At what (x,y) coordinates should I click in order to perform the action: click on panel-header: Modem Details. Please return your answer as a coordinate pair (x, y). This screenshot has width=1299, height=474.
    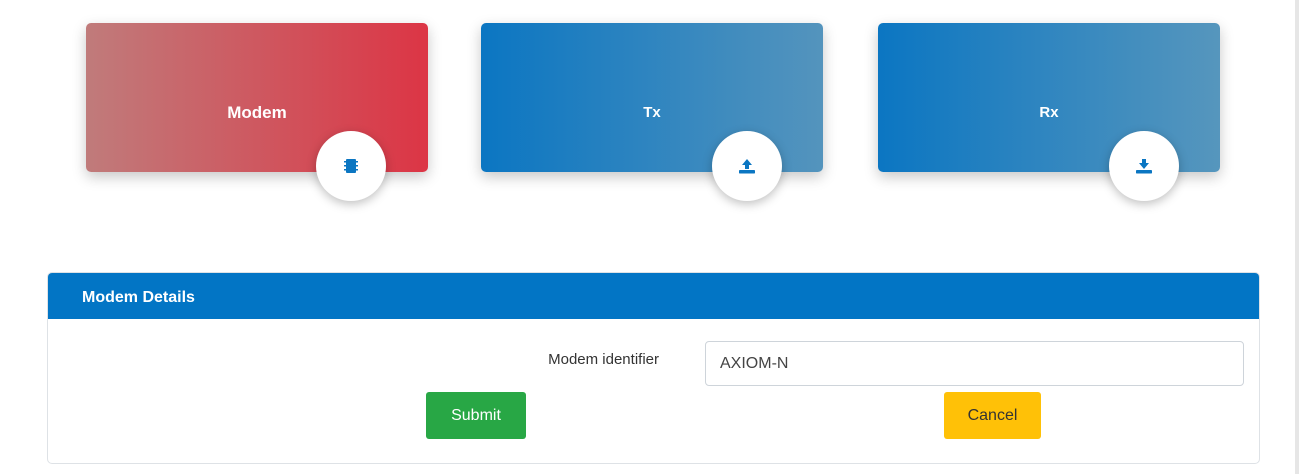
    Looking at the image, I should click on (653, 296).